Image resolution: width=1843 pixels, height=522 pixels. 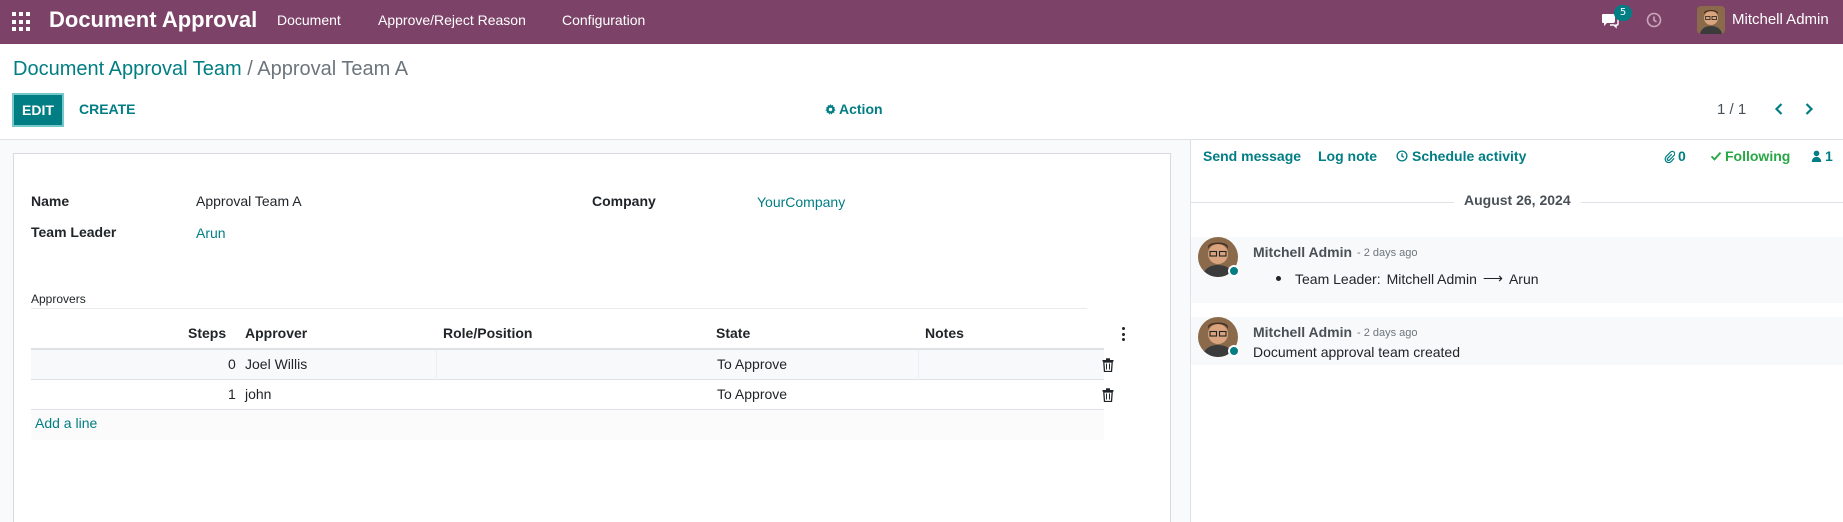 I want to click on team-leader-label: Team Leader, so click(x=74, y=232).